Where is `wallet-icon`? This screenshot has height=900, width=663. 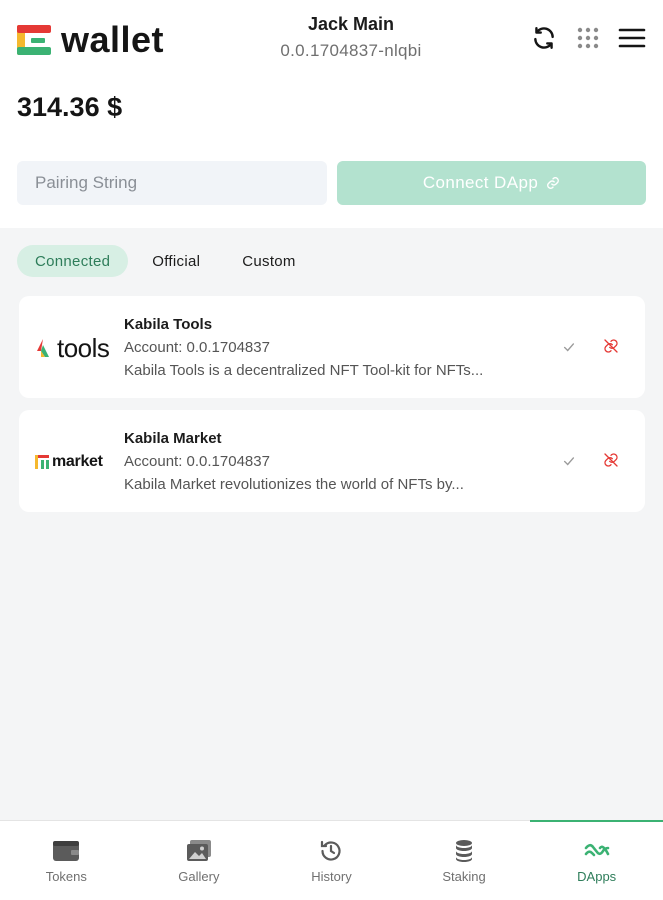 wallet-icon is located at coordinates (66, 851).